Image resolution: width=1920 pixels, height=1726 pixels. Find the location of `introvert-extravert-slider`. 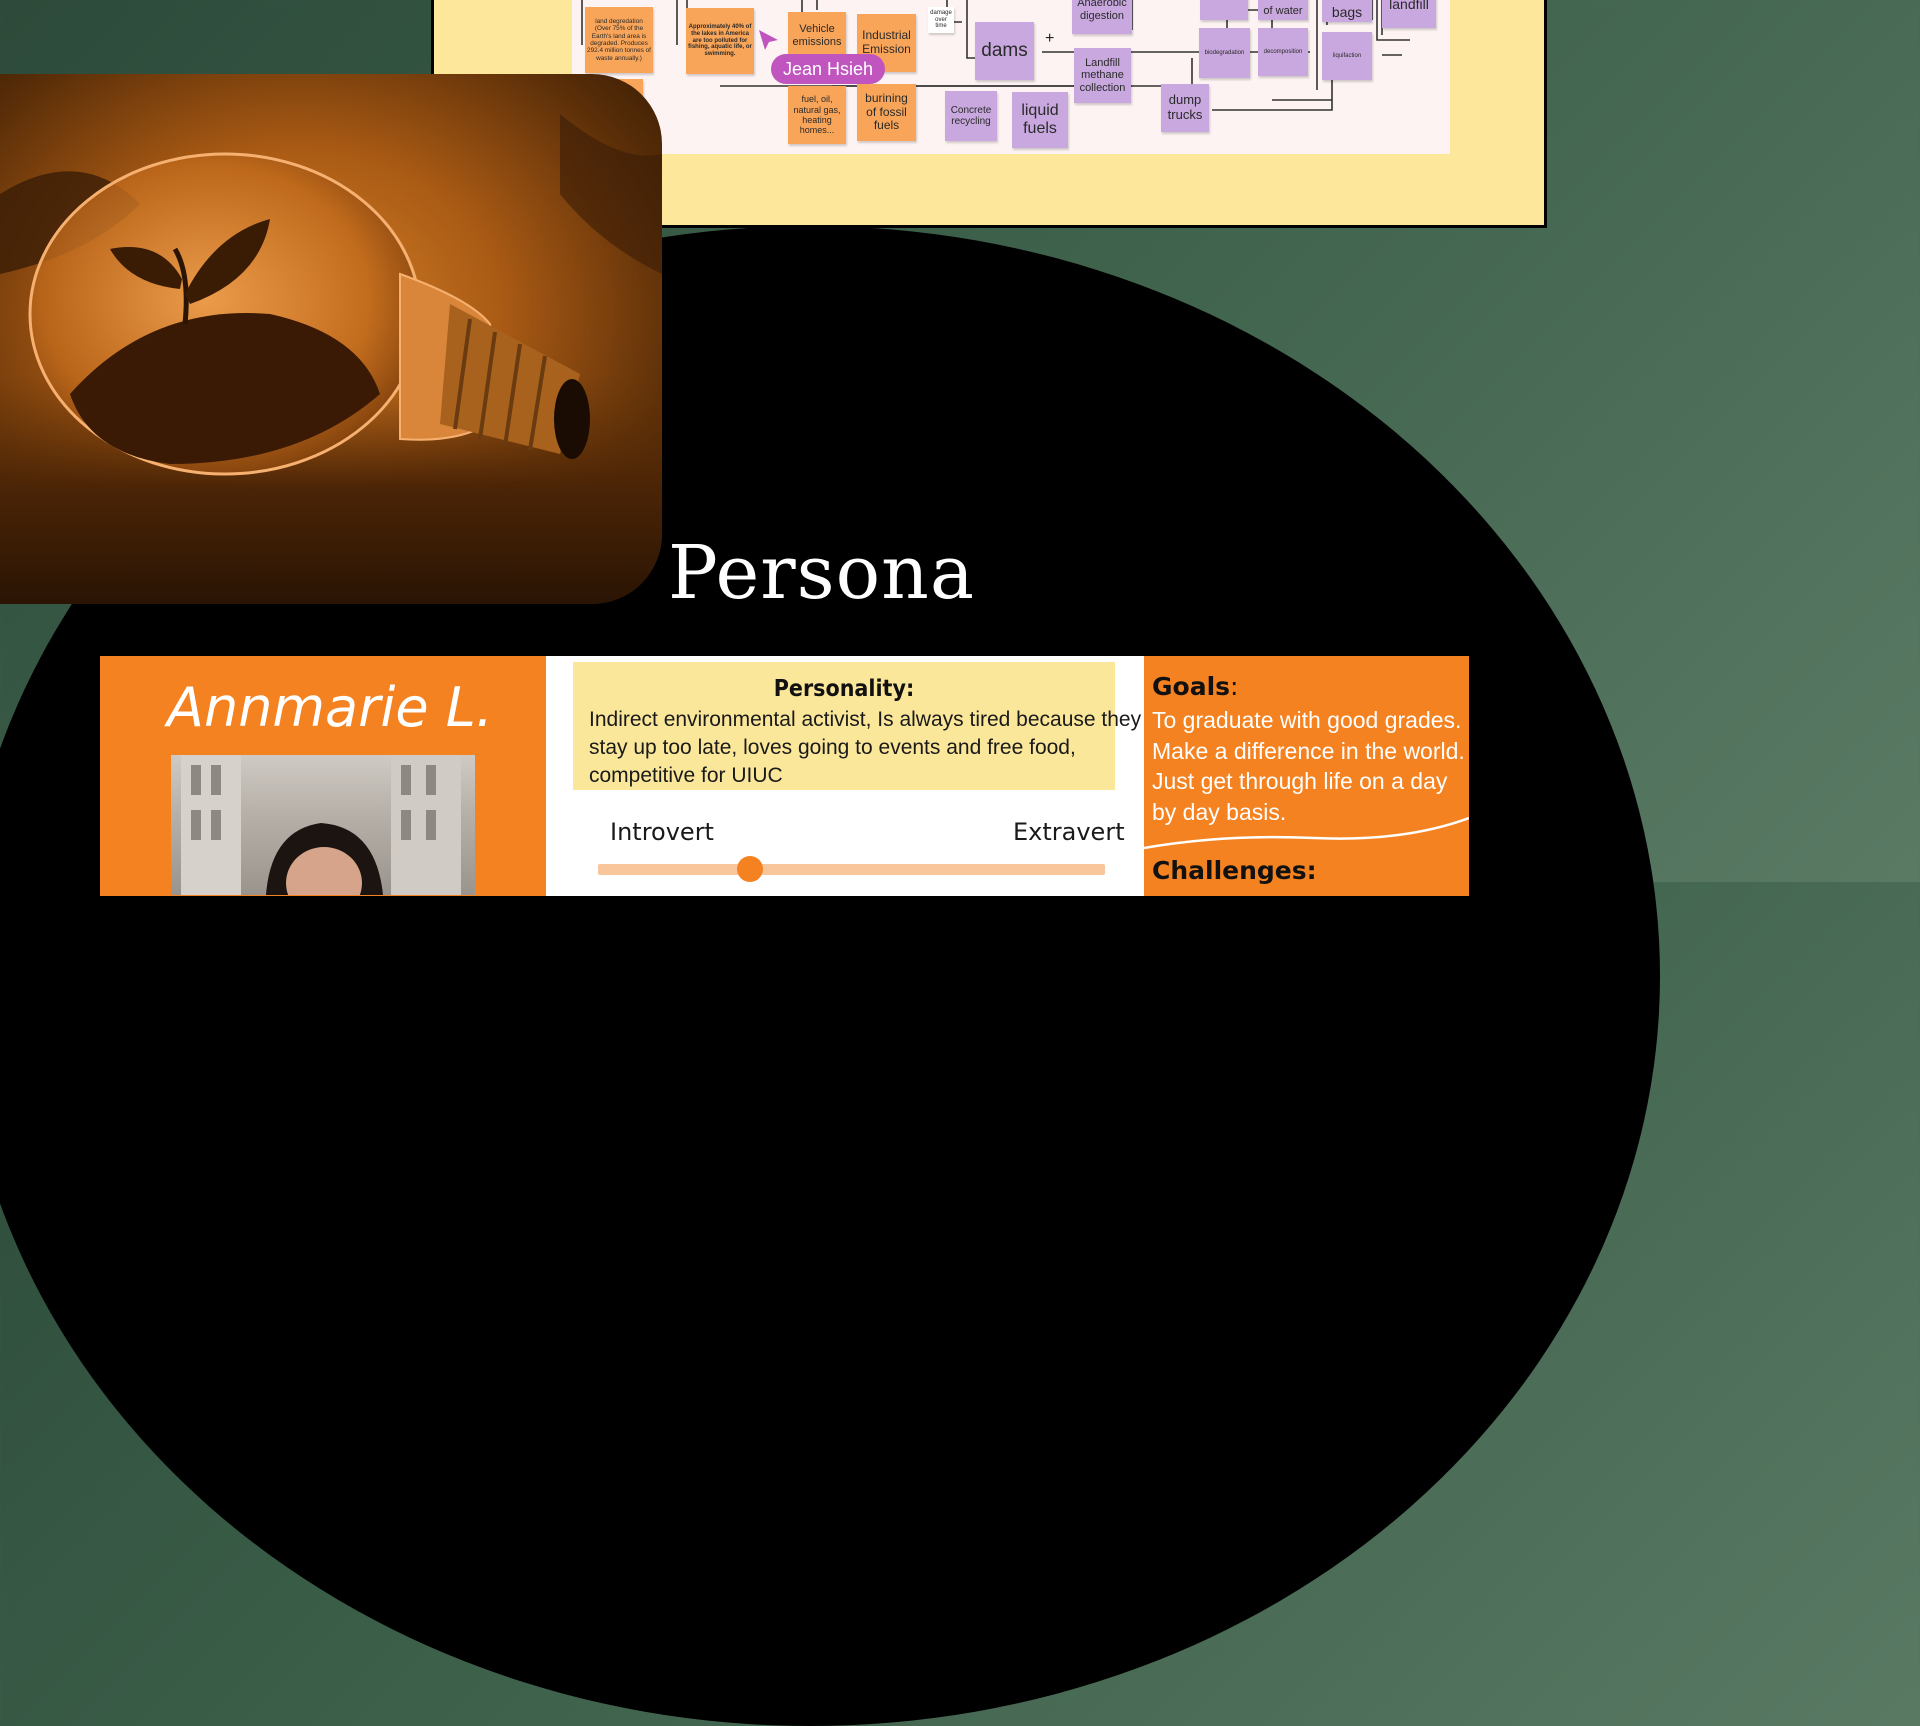

introvert-extravert-slider is located at coordinates (851, 869).